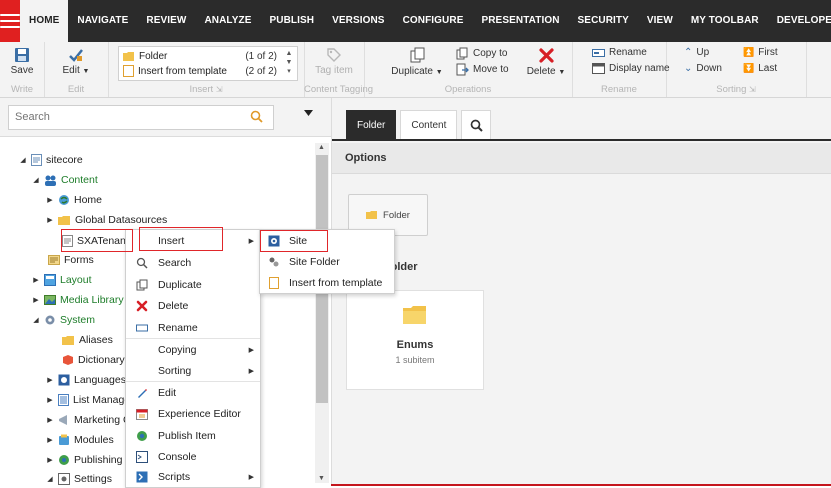 This screenshot has height=488, width=831. I want to click on tree-node-global-datasources: ▶ Global Datasources, so click(106, 220).